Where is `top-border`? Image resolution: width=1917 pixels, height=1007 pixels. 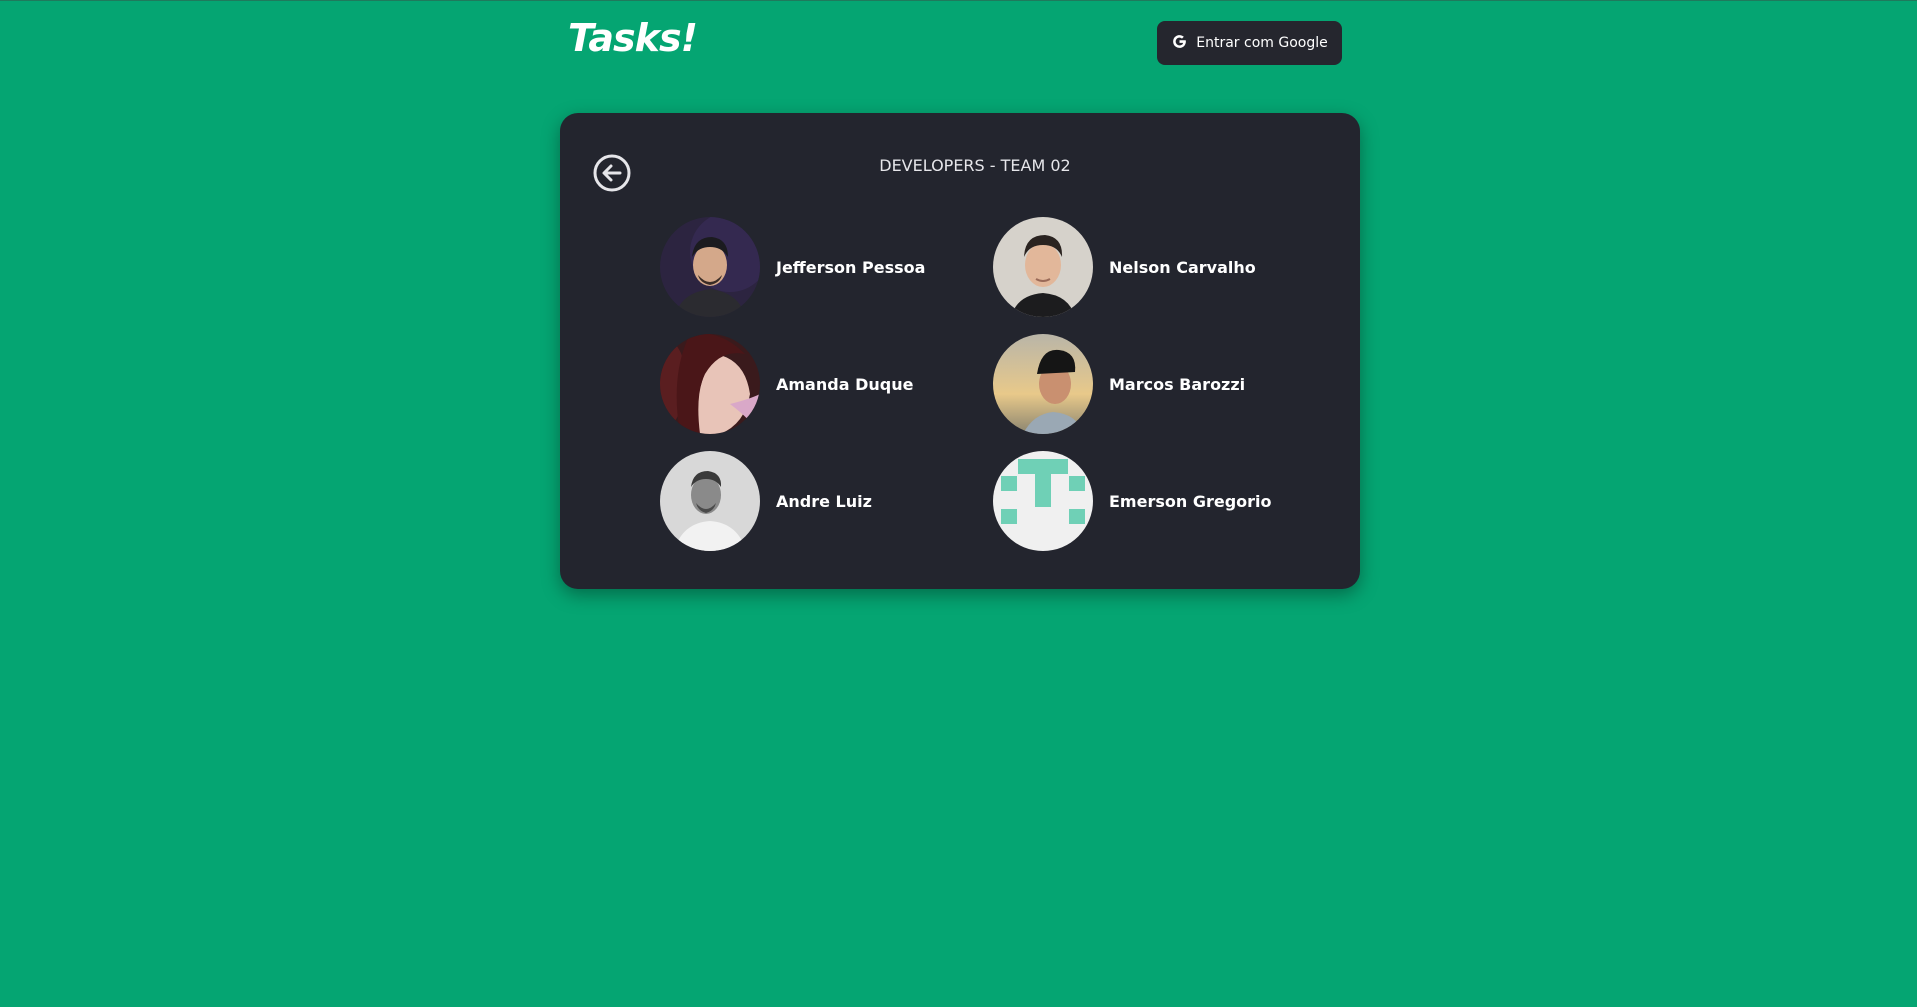
top-border is located at coordinates (958, 0).